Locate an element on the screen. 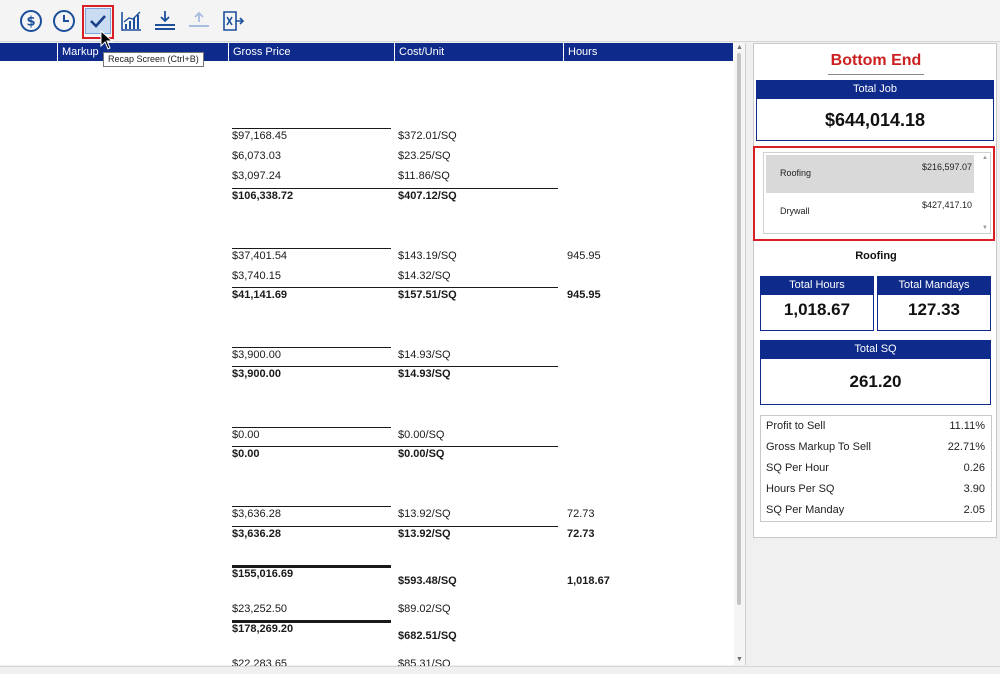 The width and height of the screenshot is (1000, 674). clock-button is located at coordinates (64, 21).